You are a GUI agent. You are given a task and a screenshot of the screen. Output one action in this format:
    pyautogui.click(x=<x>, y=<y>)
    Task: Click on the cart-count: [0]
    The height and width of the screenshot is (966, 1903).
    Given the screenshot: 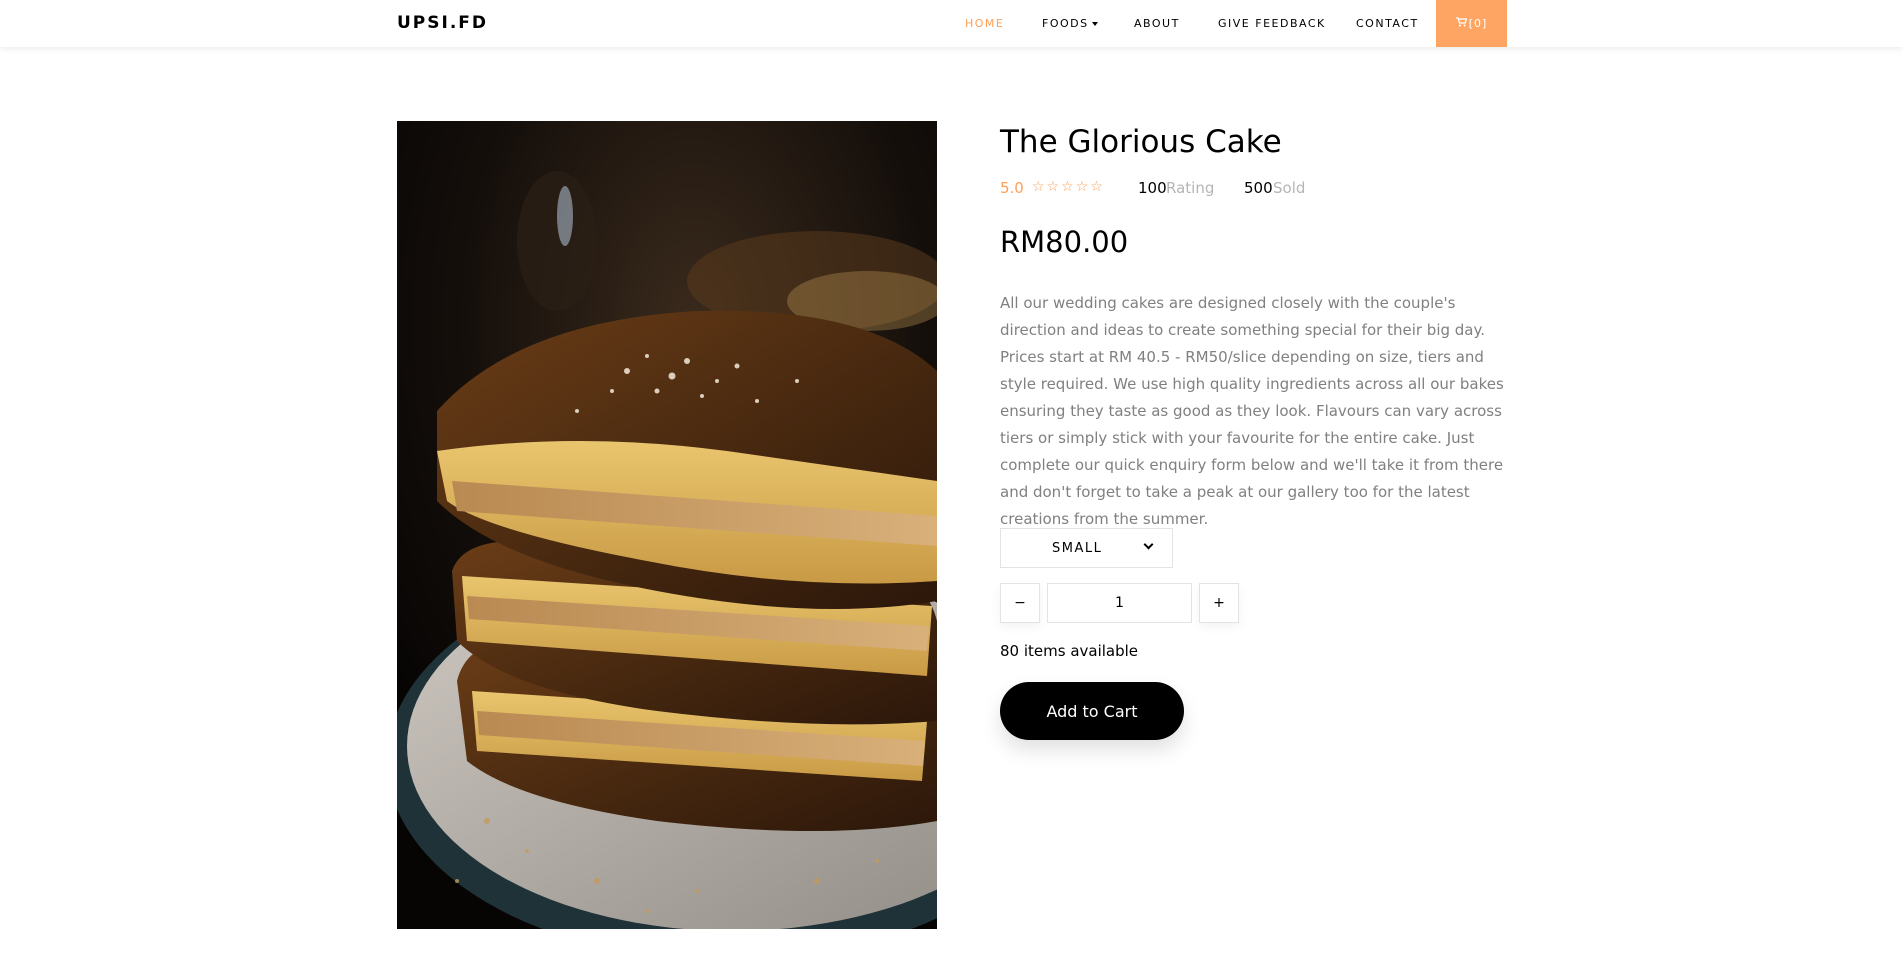 What is the action you would take?
    pyautogui.click(x=1478, y=23)
    